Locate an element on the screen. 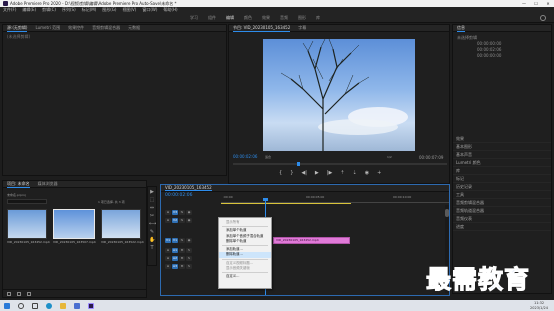 The height and width of the screenshot is (311, 554). tab-lumetri-scopes: Lumetri 范围 is located at coordinates (47, 28).